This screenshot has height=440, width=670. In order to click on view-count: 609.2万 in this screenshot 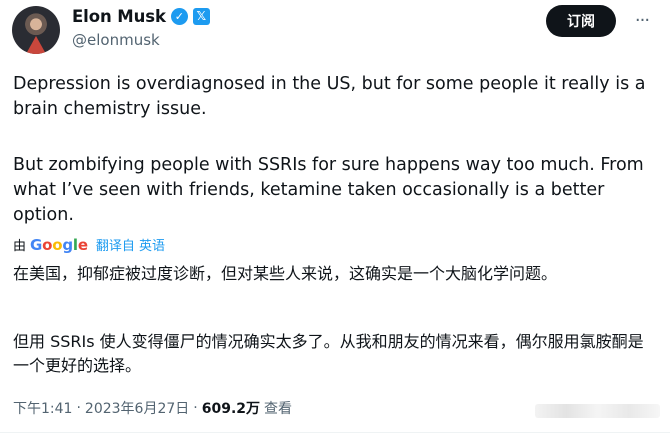, I will do `click(231, 409)`.